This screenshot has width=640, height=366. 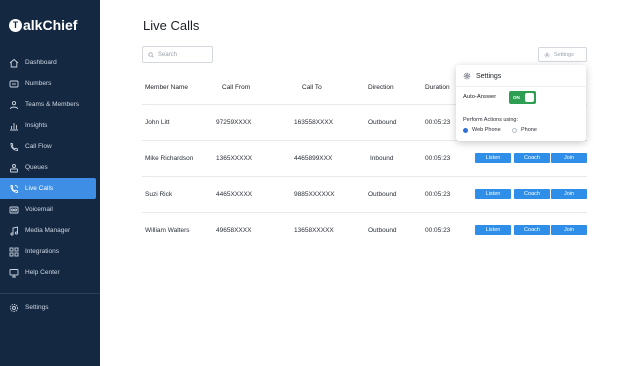 What do you see at coordinates (13, 188) in the screenshot?
I see `phone-icon` at bounding box center [13, 188].